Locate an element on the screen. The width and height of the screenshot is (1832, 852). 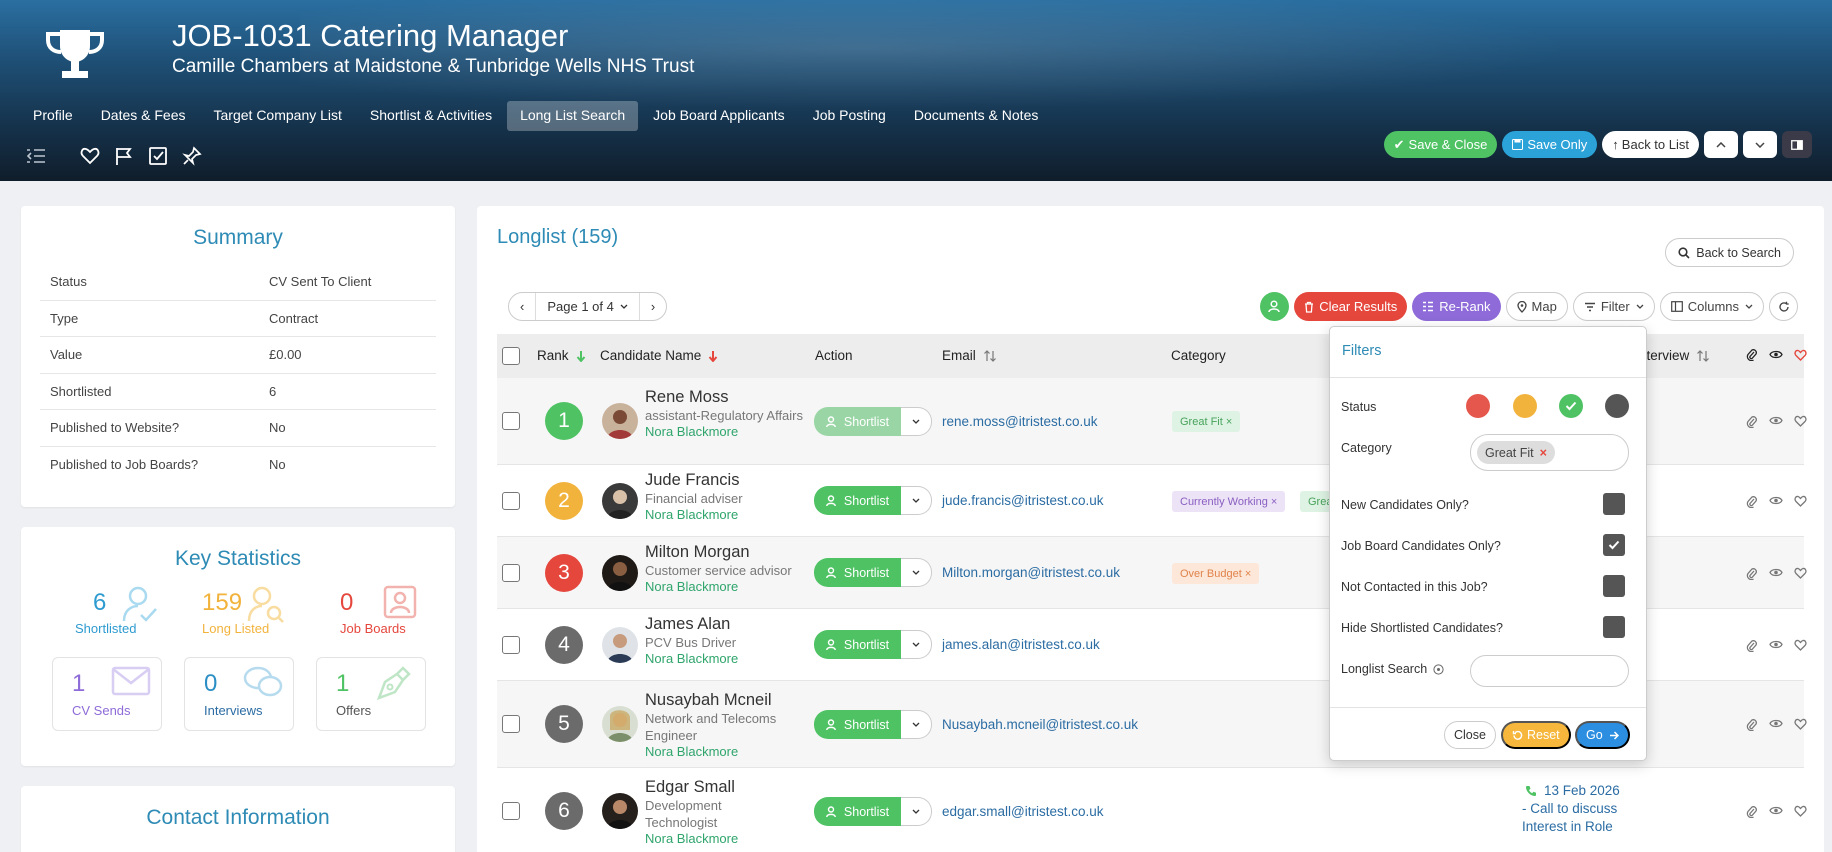
tab-profile: Profile is located at coordinates (53, 116).